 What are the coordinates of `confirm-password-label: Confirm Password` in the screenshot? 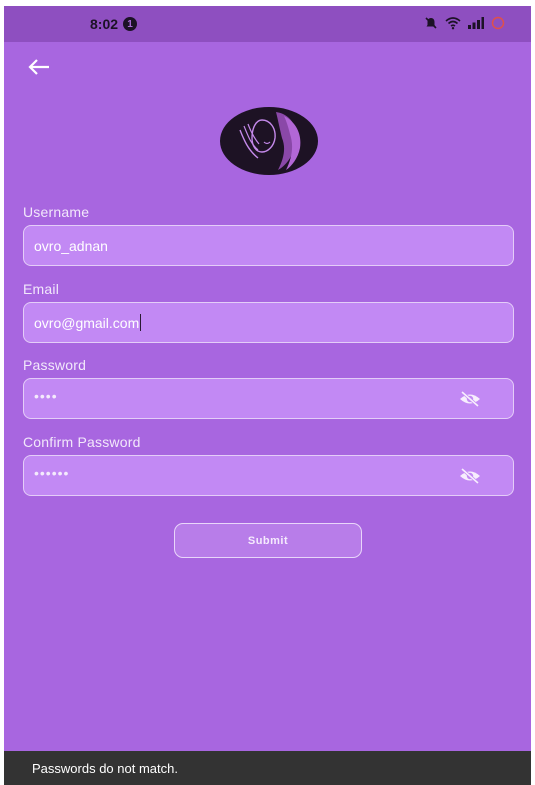 It's located at (82, 442).